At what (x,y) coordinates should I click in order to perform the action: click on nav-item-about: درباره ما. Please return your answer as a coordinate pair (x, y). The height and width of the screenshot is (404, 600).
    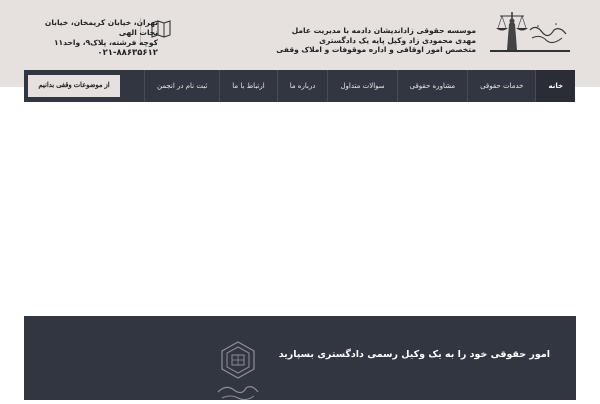
    Looking at the image, I should click on (302, 86).